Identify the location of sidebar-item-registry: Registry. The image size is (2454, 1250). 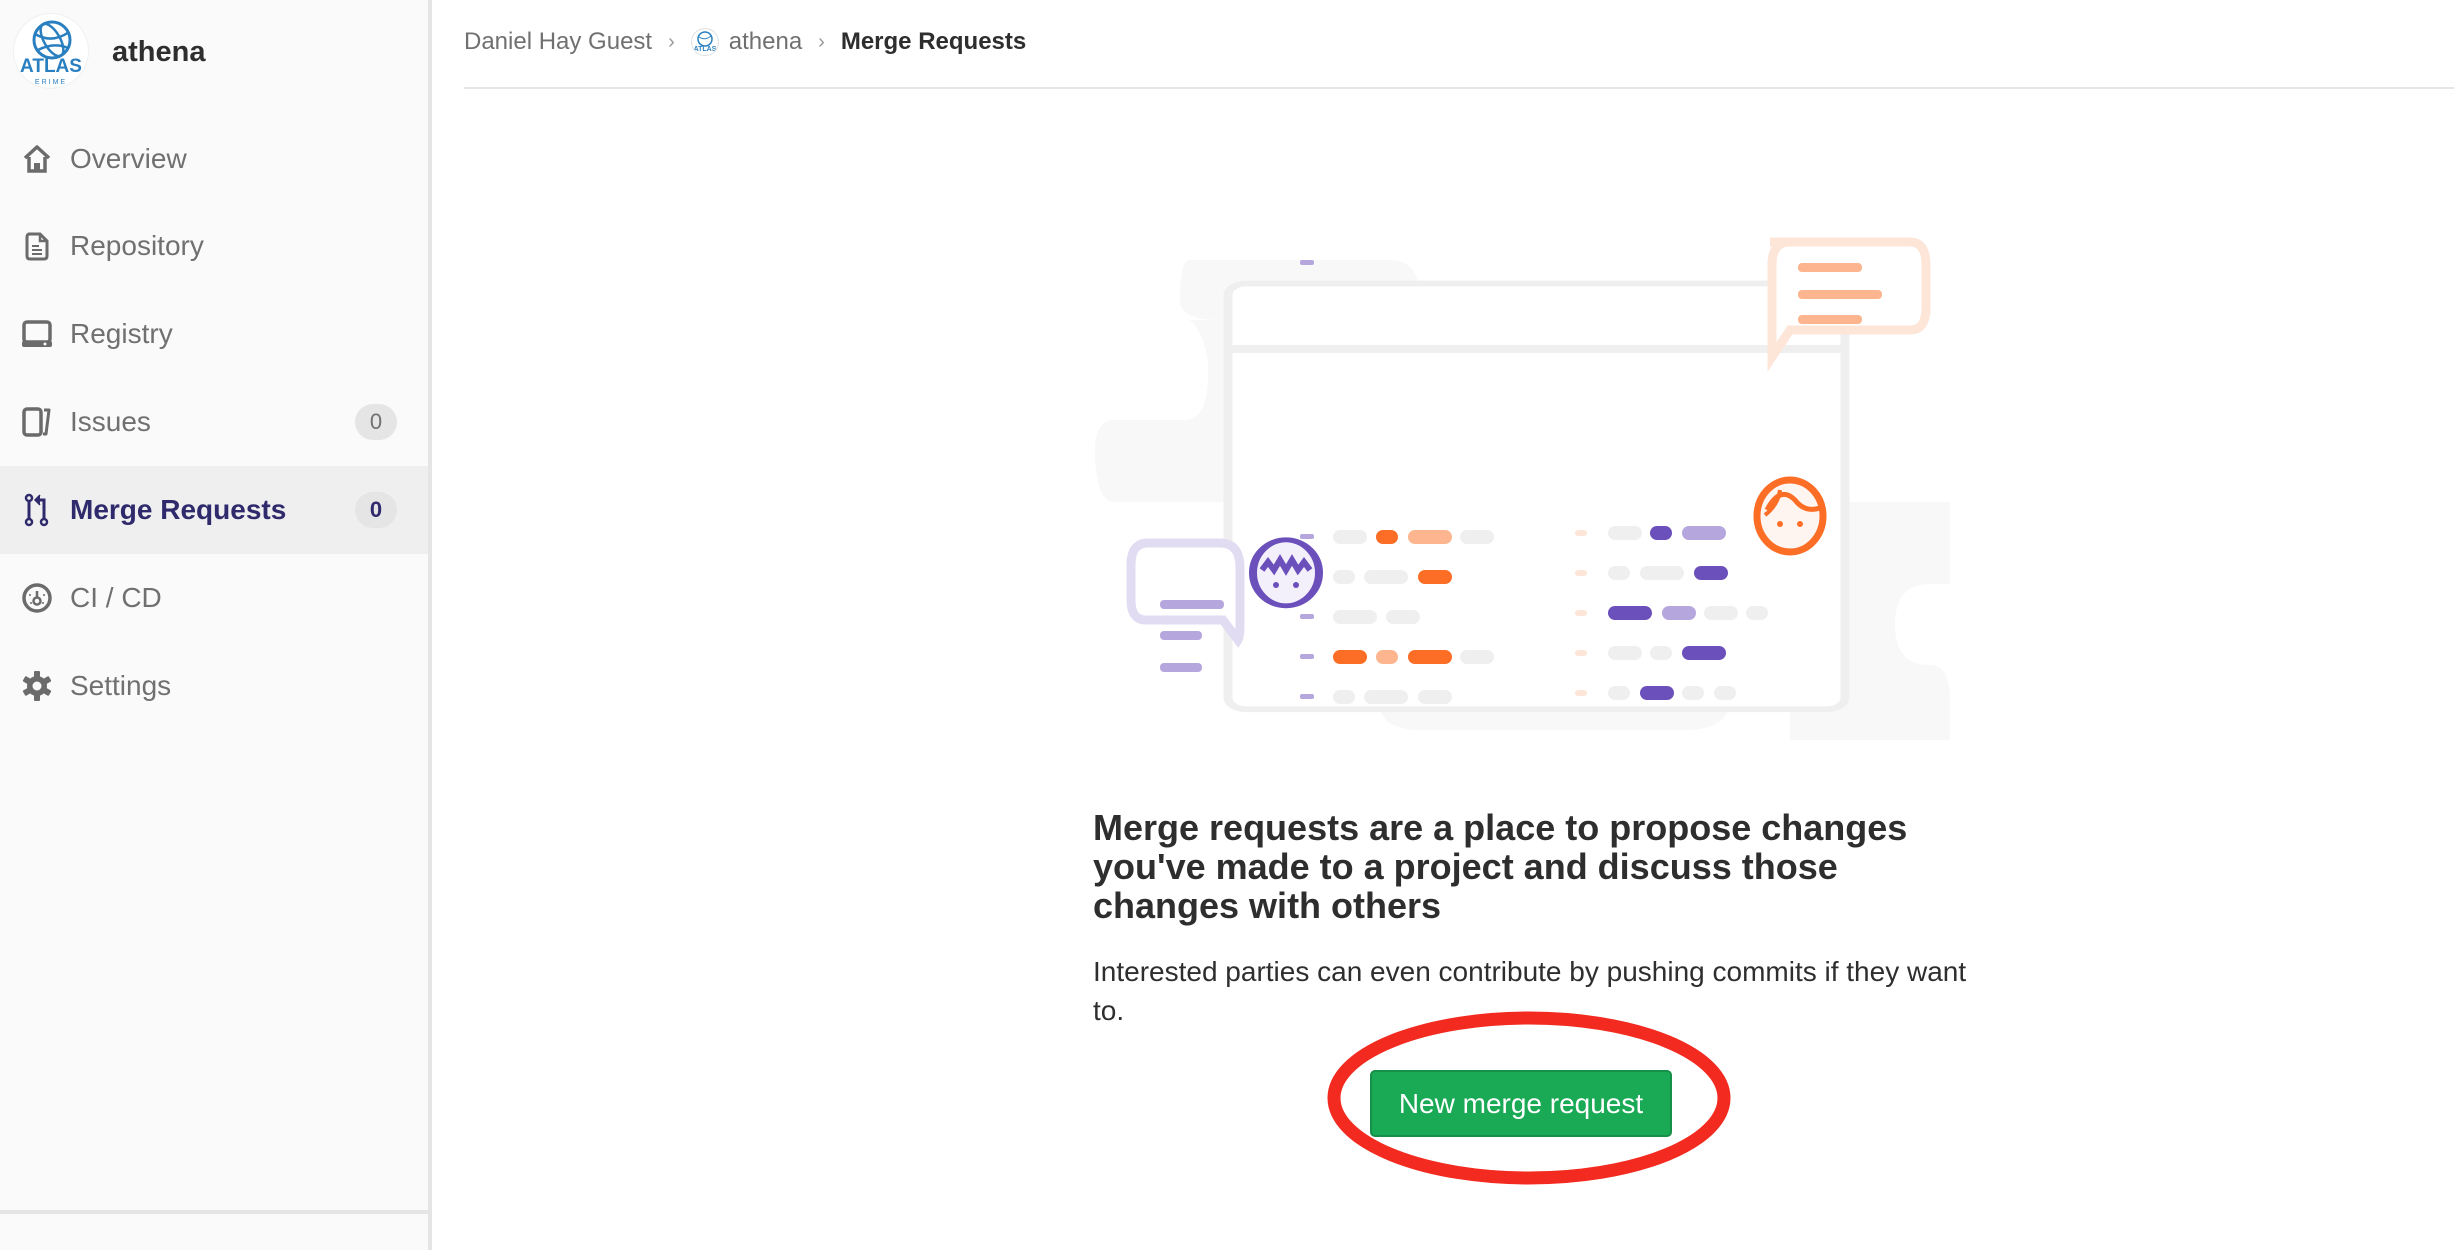
(214, 334).